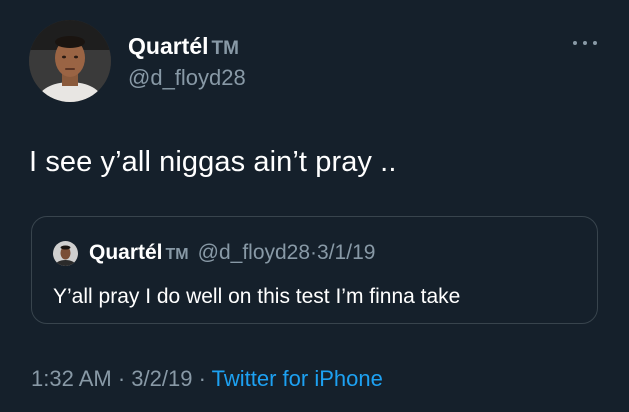 This screenshot has width=629, height=412. I want to click on tweet-text: I see y’all niggas ain’t pray .., so click(213, 162).